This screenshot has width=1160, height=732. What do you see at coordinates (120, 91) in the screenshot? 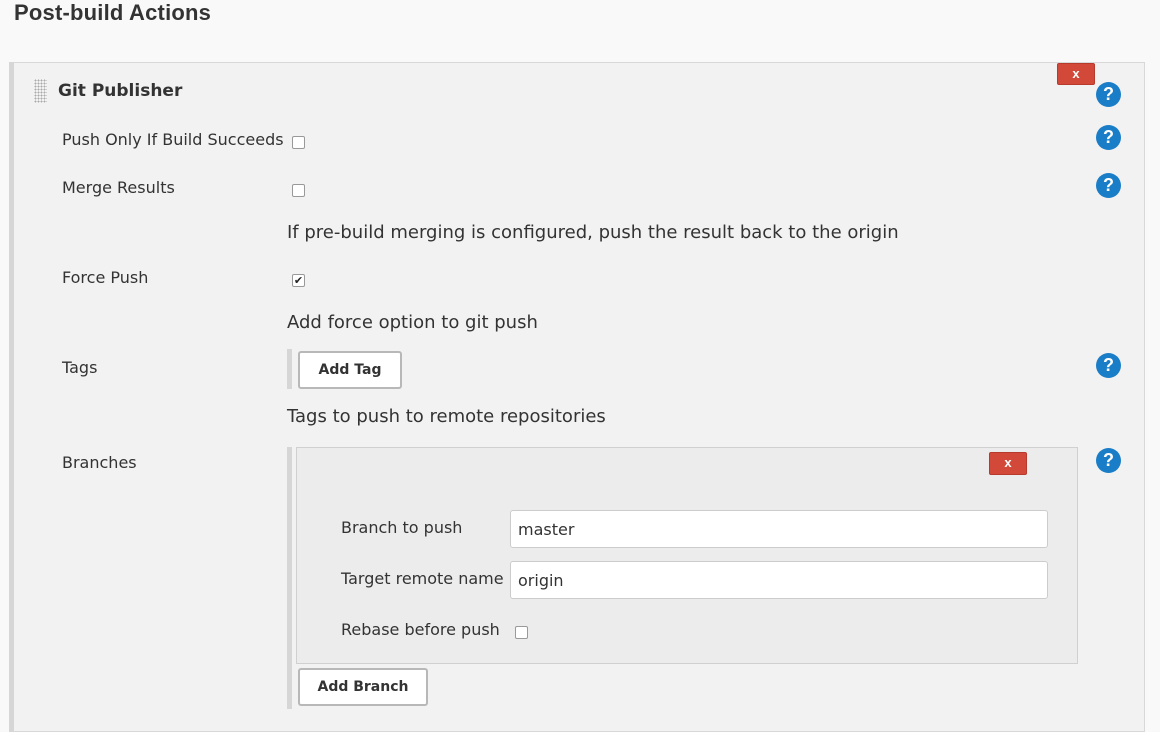
I see `publisher-title: Git Publisher` at bounding box center [120, 91].